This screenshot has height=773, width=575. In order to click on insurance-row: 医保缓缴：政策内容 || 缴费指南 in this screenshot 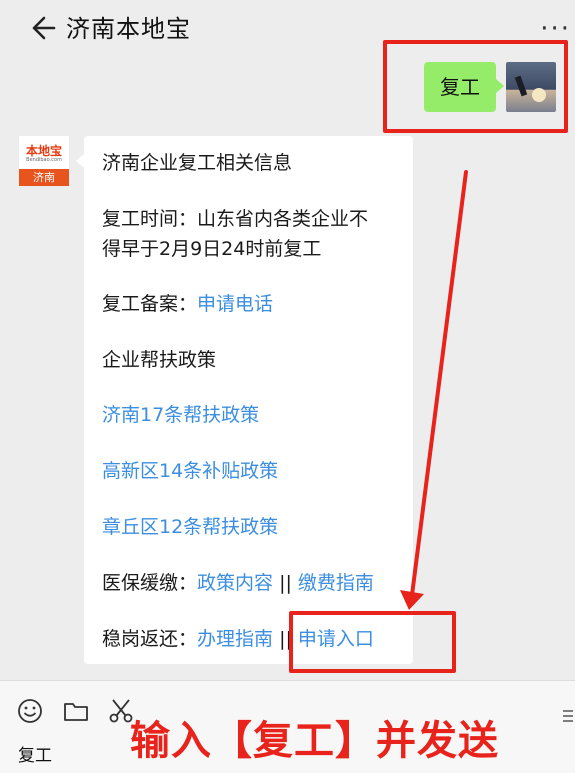, I will do `click(238, 581)`.